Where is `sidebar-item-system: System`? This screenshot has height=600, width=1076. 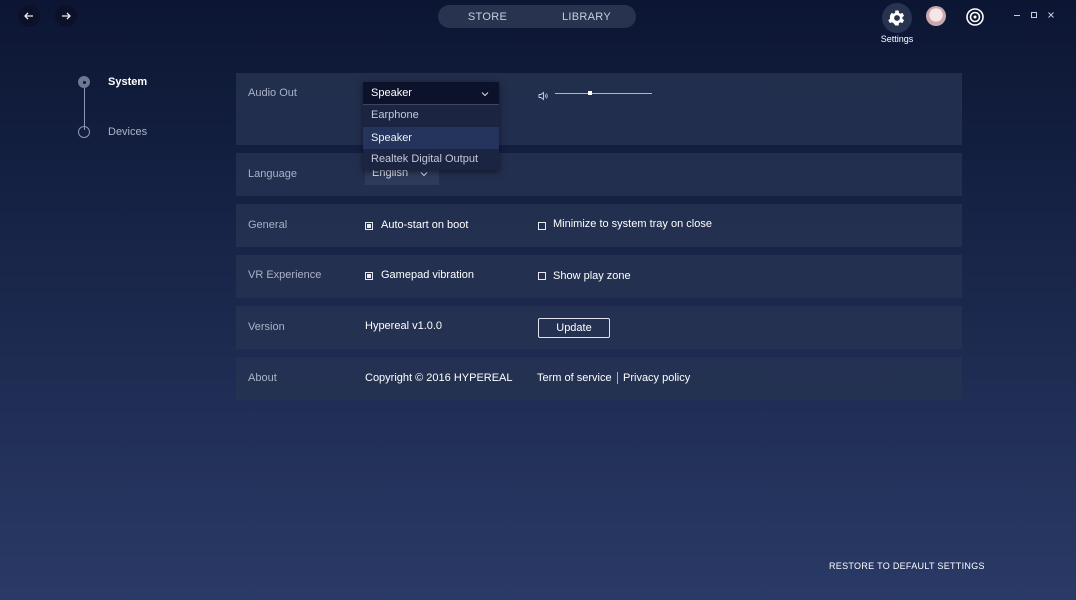 sidebar-item-system: System is located at coordinates (127, 82).